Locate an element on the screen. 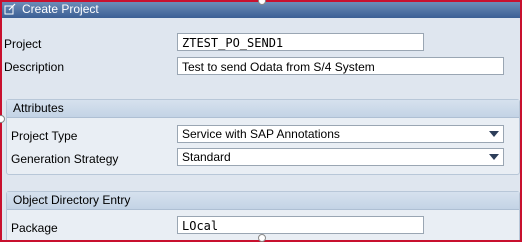 Image resolution: width=522 pixels, height=242 pixels. project-type-select: Service with SAP Annotations is located at coordinates (340, 134).